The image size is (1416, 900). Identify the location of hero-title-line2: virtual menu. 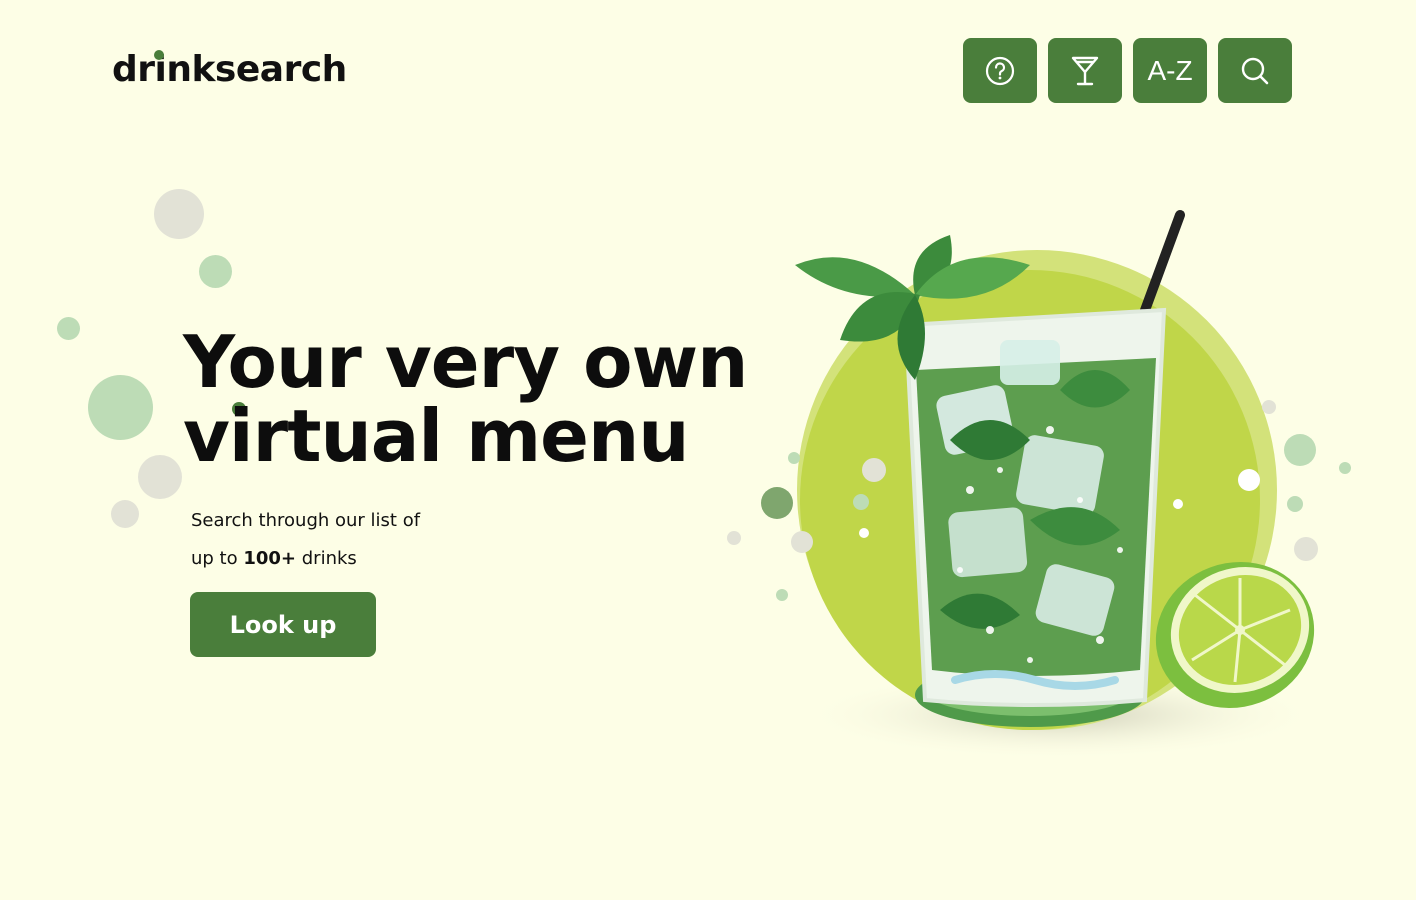
(436, 436).